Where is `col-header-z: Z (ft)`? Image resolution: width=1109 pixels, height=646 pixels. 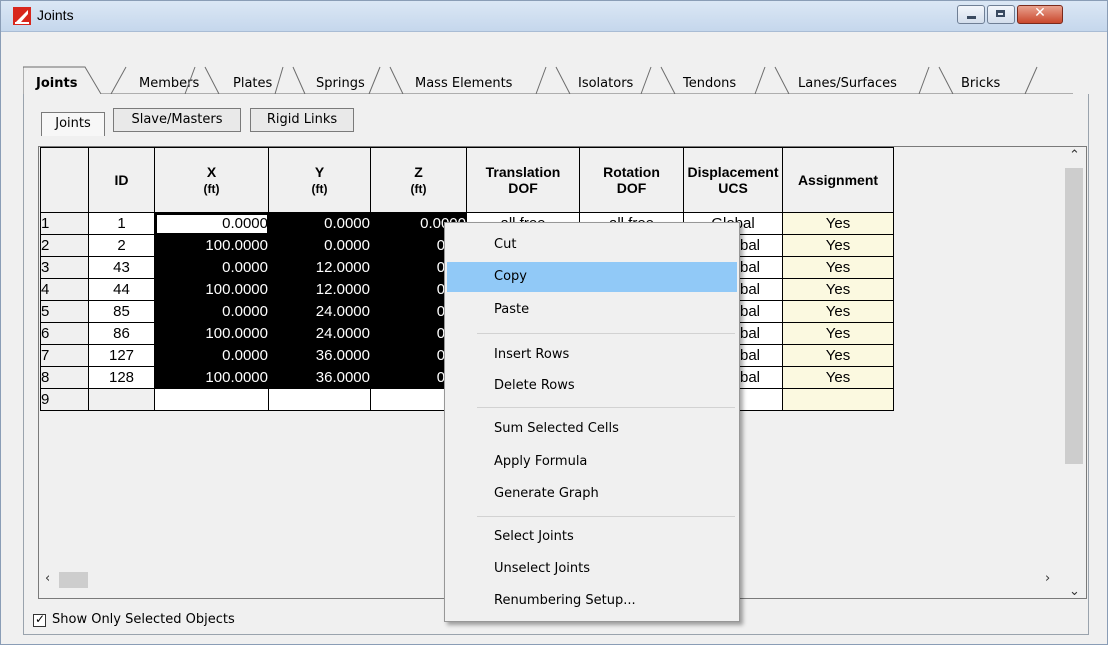 col-header-z: Z (ft) is located at coordinates (418, 180).